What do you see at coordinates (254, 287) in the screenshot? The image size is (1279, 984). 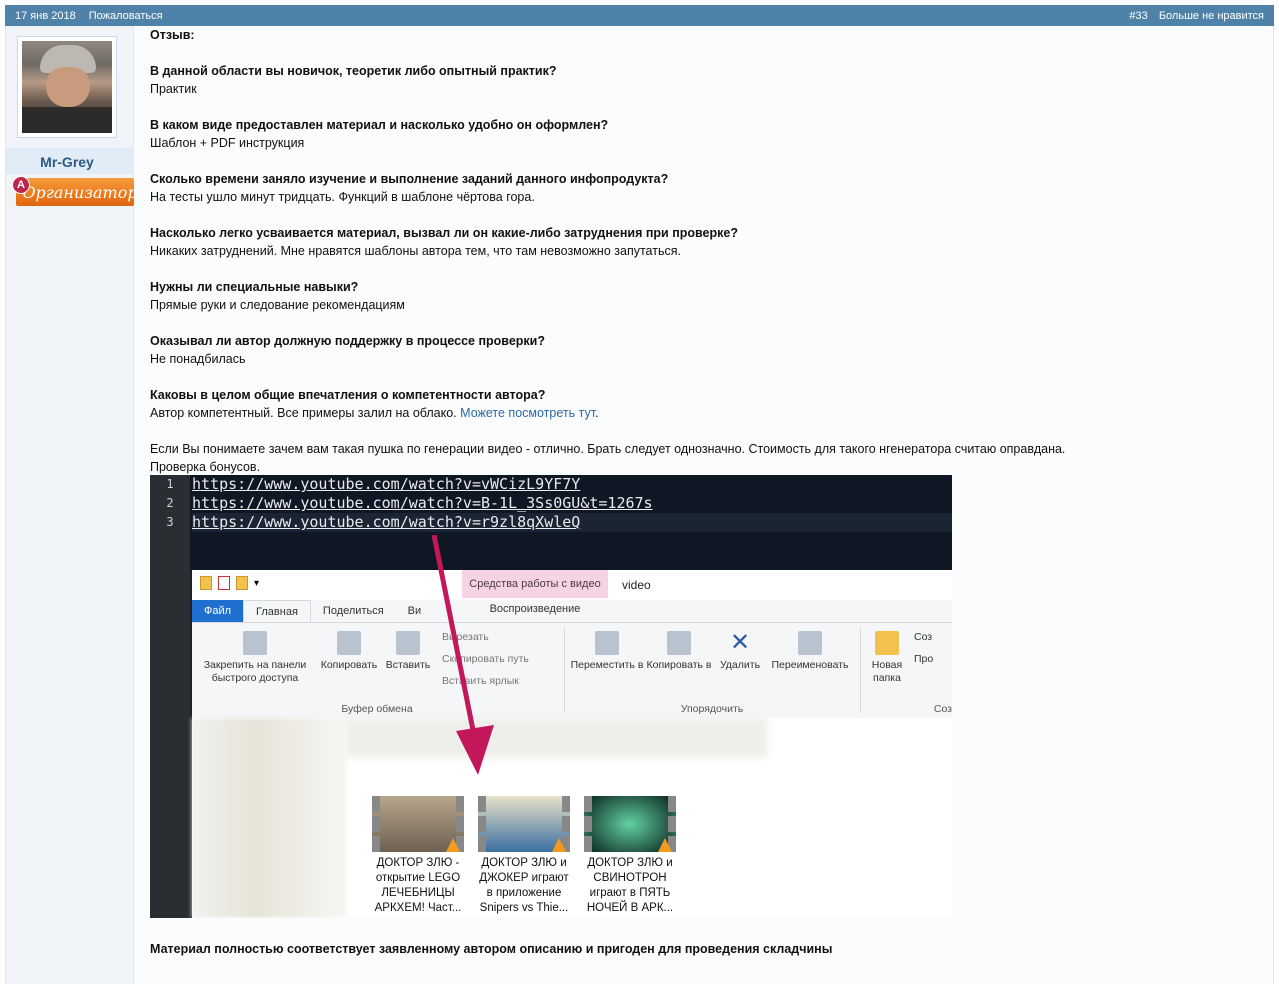 I see `question: Нужны ли специальные навыки?` at bounding box center [254, 287].